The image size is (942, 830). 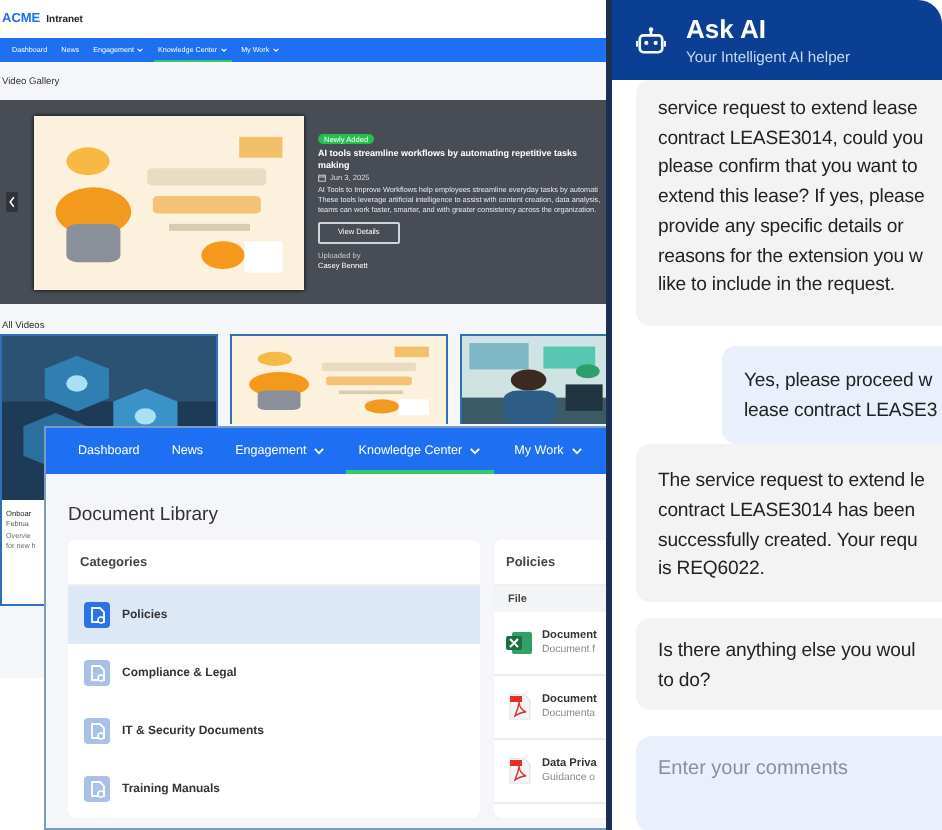 I want to click on assistant-message: The service request to extend le contract LEASE3014 has been successfully created. Your requ is REQ6022., so click(x=789, y=523).